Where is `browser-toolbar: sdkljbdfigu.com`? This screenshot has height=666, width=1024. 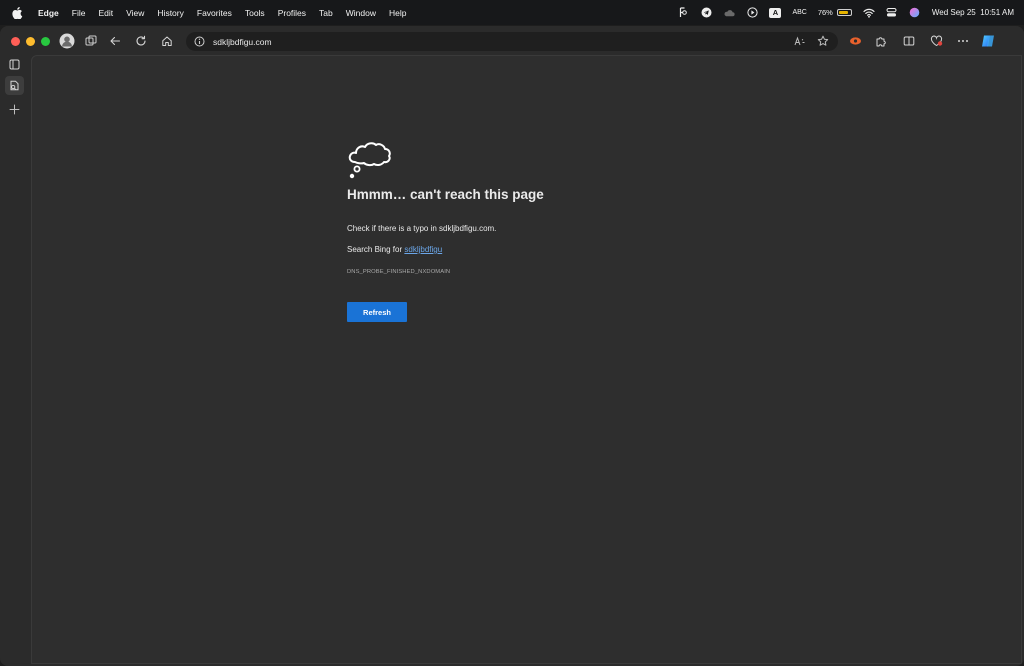 browser-toolbar: sdkljbdfigu.com is located at coordinates (512, 41).